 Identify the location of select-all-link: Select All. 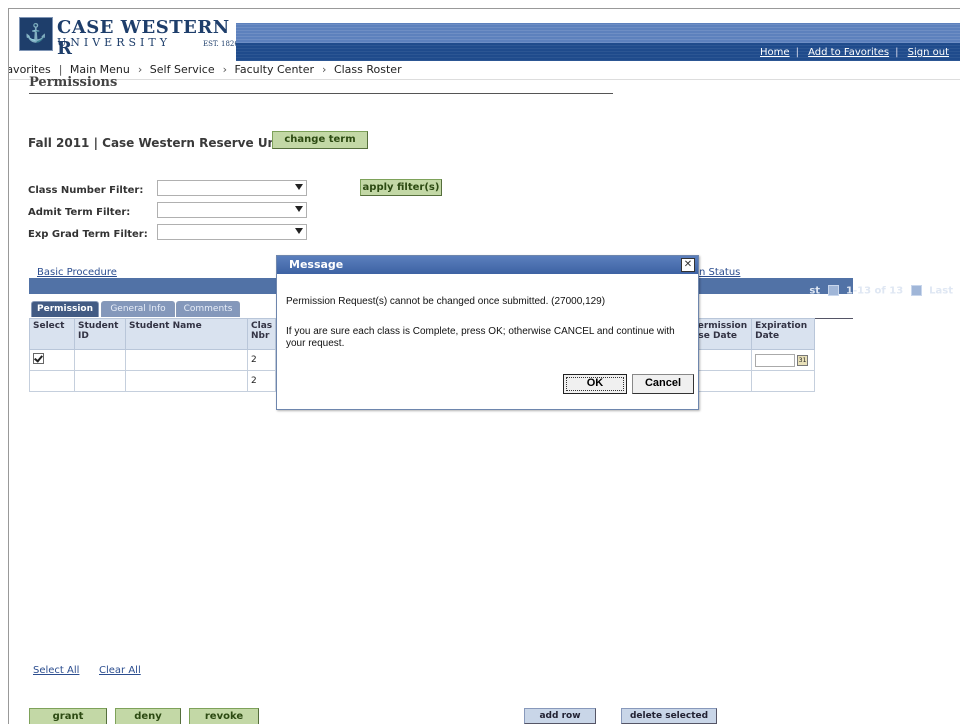
(56, 670).